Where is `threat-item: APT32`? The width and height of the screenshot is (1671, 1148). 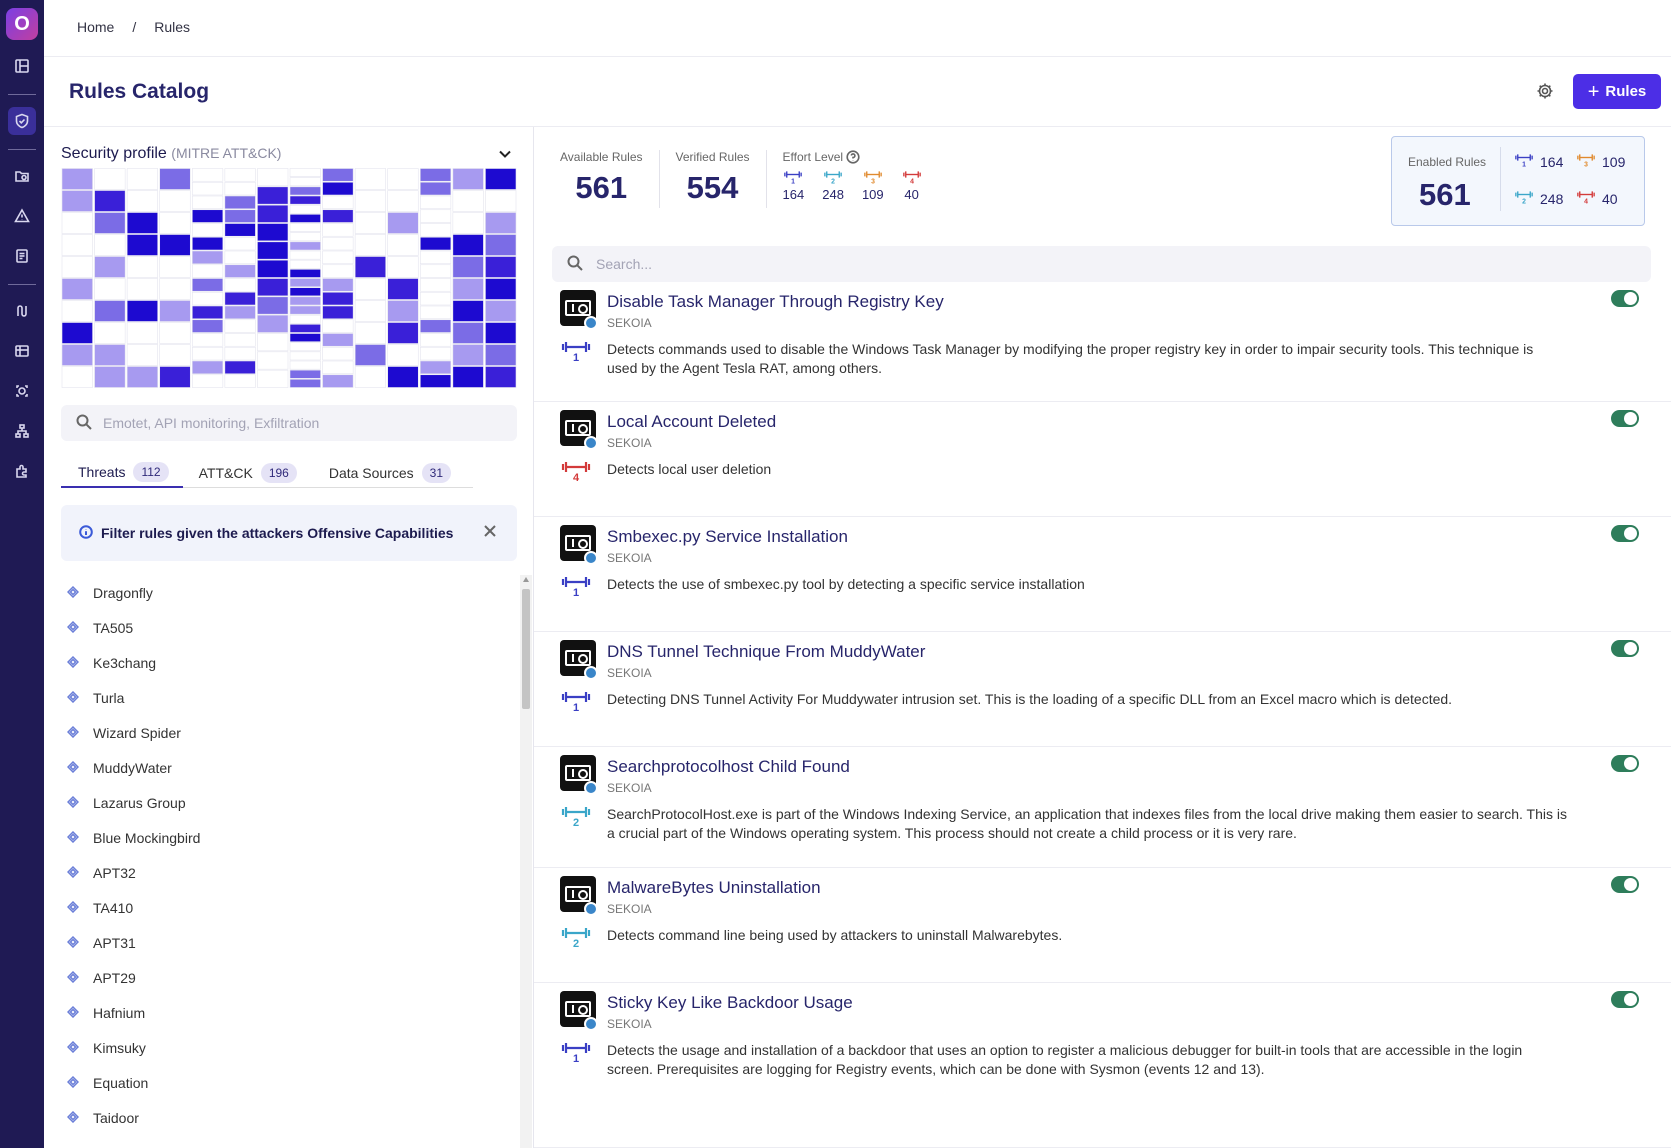 threat-item: APT32 is located at coordinates (276, 872).